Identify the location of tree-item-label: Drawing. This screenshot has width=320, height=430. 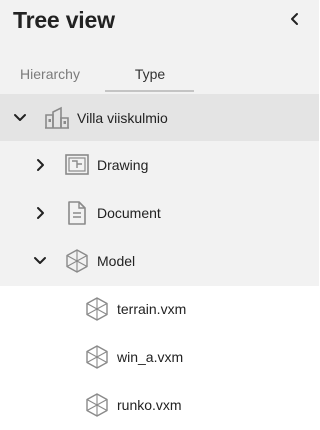
(123, 165).